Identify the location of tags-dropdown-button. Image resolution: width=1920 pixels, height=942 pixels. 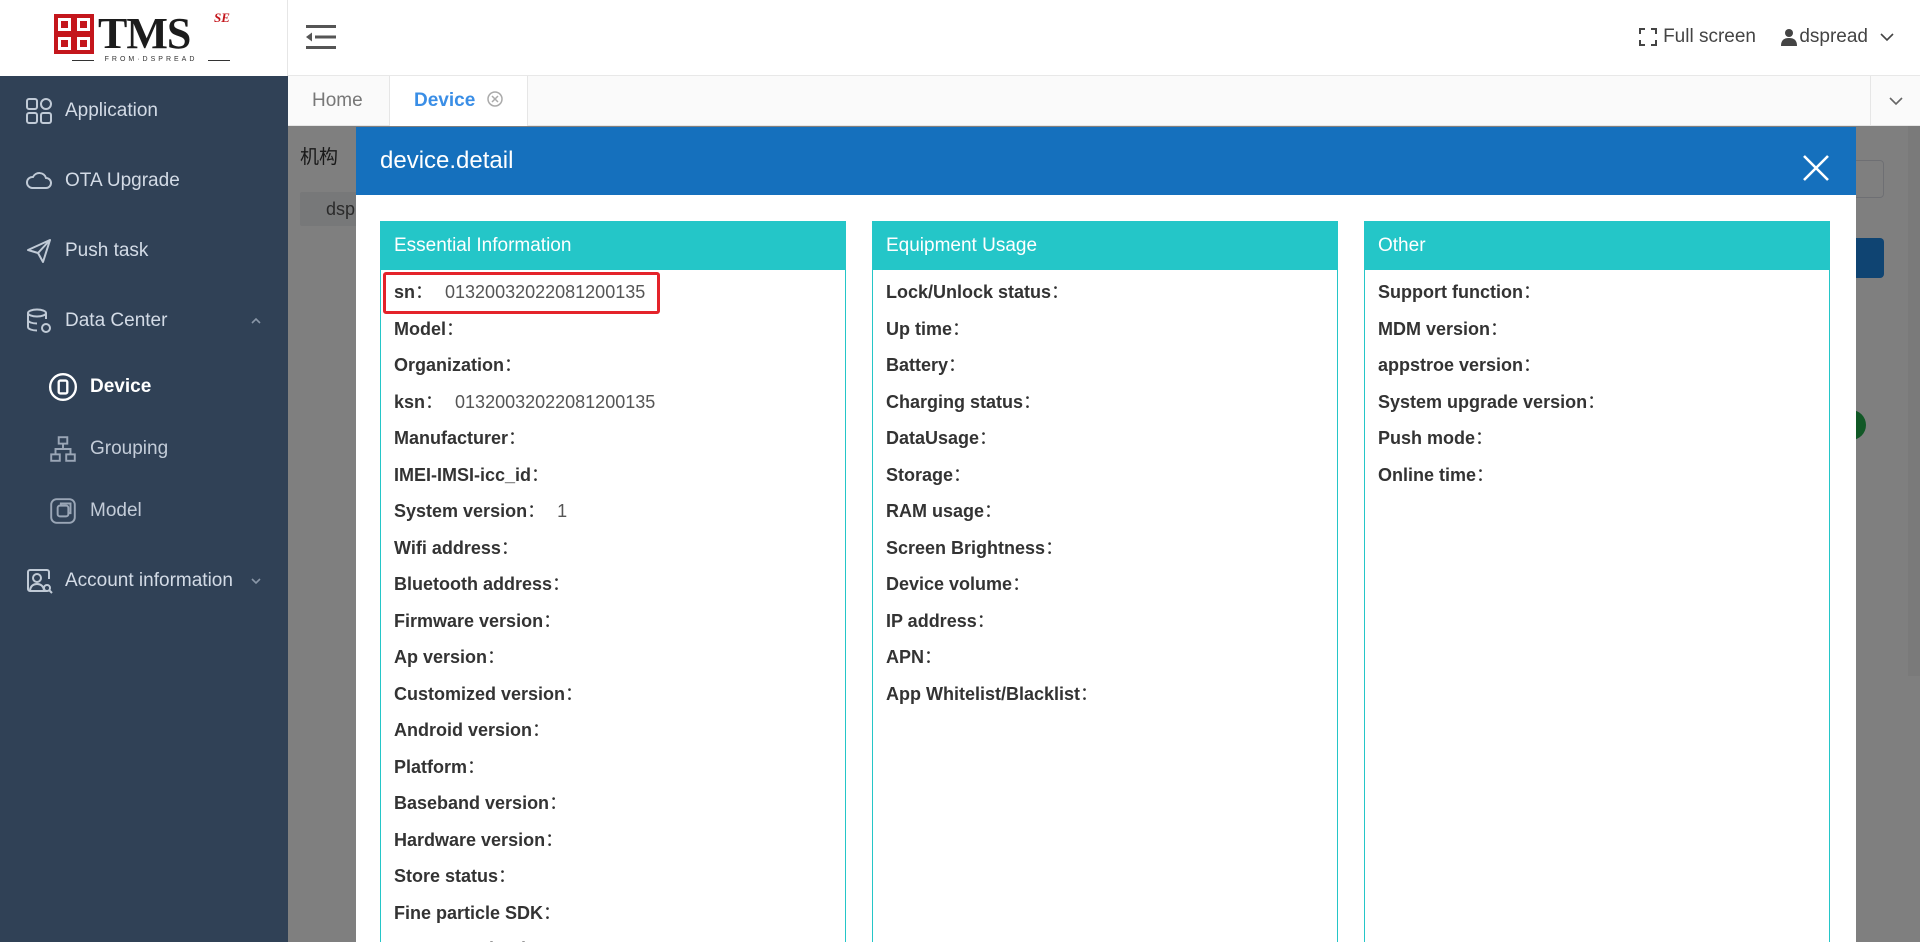
(1895, 101).